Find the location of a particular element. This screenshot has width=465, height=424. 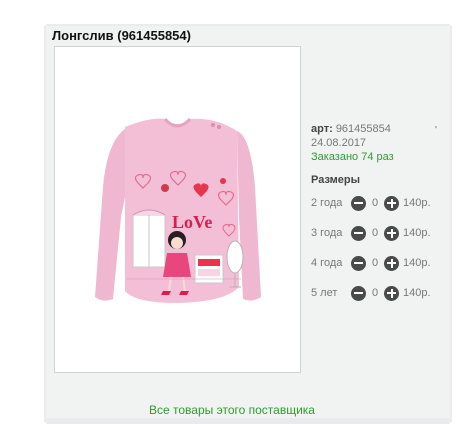

size-row-2y: 2 года 0 140р. is located at coordinates (371, 203).